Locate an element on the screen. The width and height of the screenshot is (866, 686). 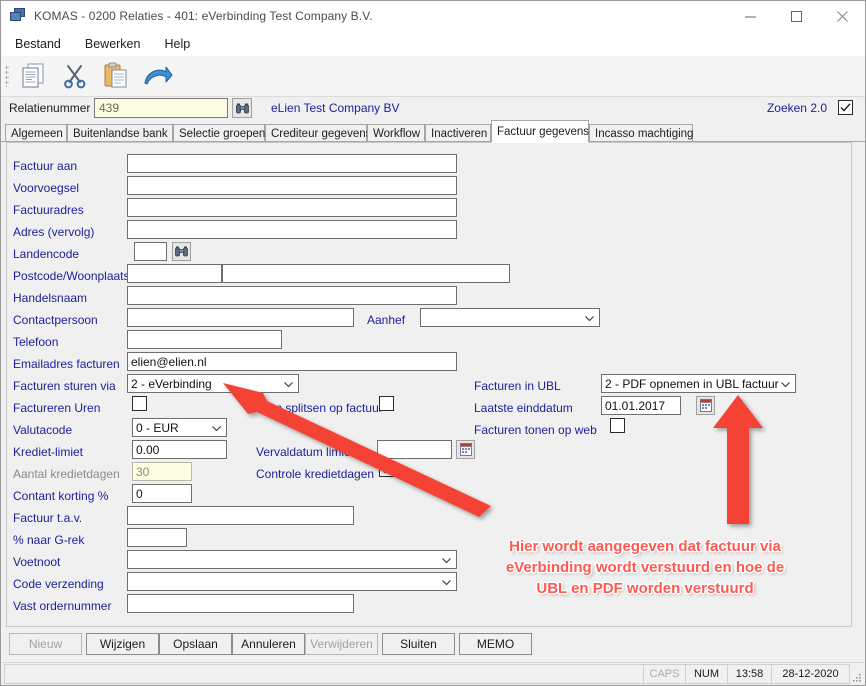
status-num: NUM is located at coordinates (707, 674).